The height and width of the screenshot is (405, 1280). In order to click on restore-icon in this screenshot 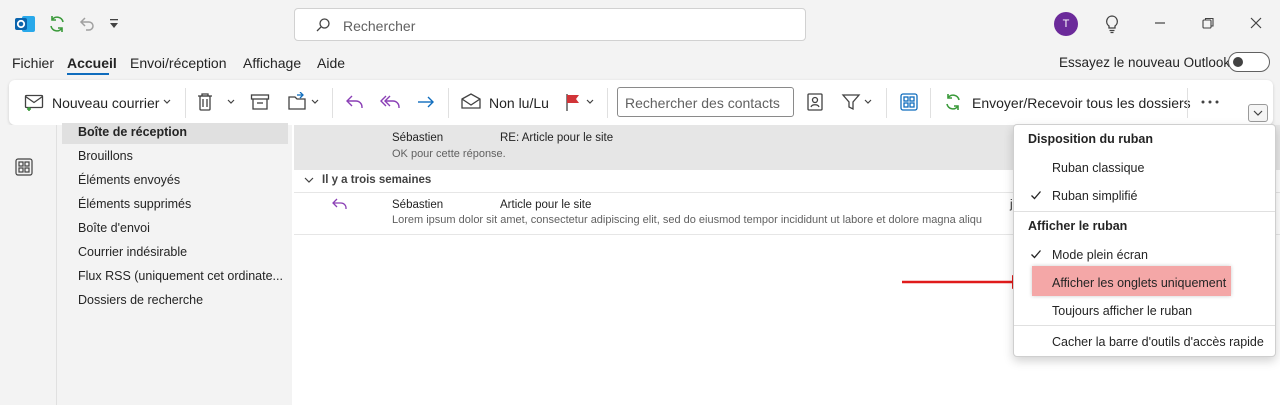, I will do `click(1208, 23)`.